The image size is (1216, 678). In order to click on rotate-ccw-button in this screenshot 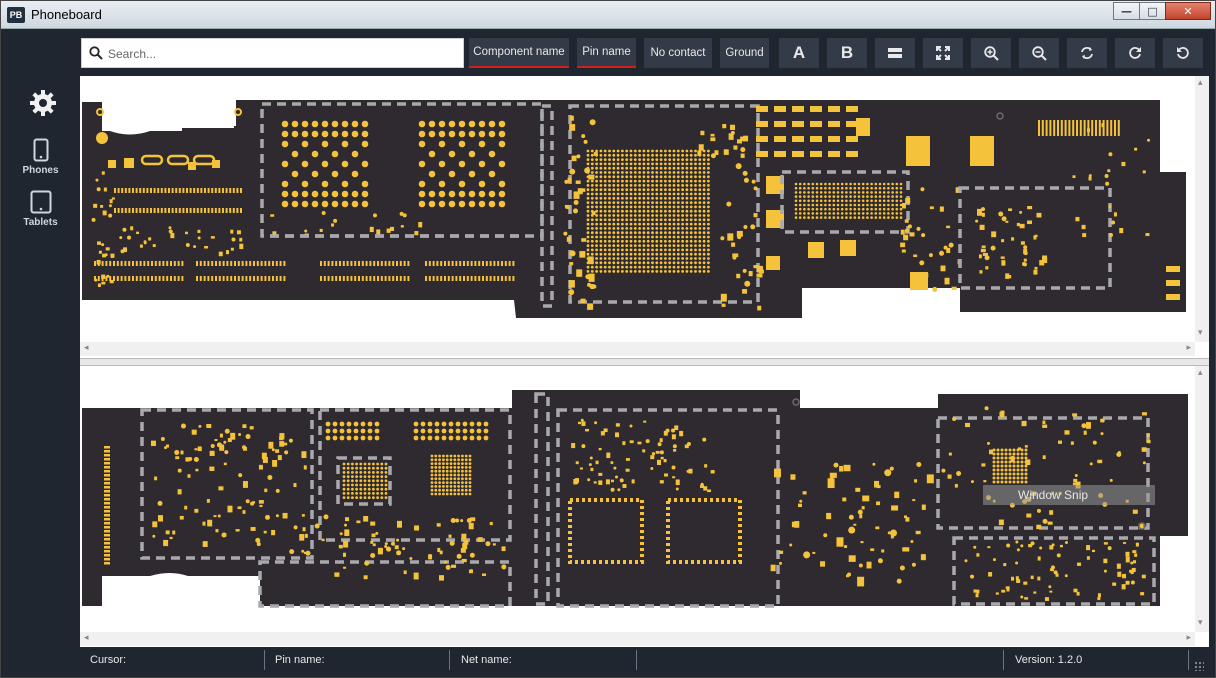, I will do `click(1183, 53)`.